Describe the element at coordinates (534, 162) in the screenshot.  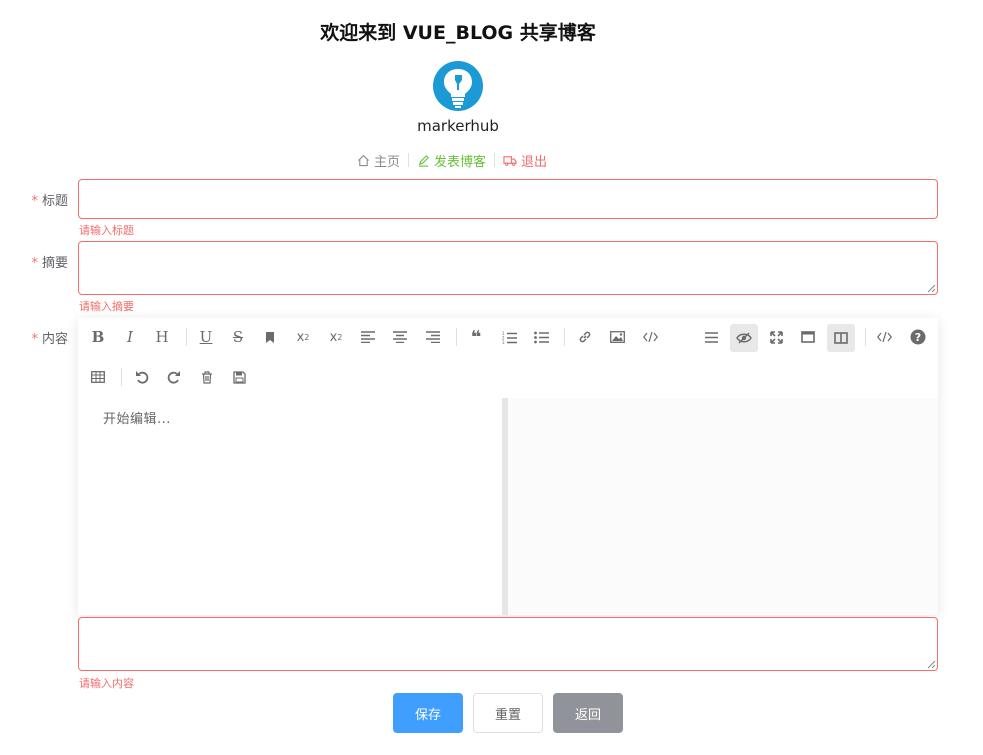
I see `nav-logout-label: 退出` at that location.